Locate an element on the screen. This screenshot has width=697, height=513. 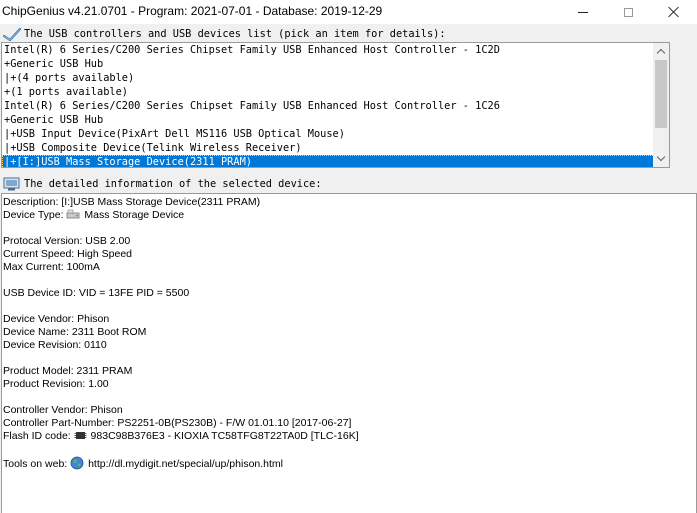
minimize-icon is located at coordinates (583, 12).